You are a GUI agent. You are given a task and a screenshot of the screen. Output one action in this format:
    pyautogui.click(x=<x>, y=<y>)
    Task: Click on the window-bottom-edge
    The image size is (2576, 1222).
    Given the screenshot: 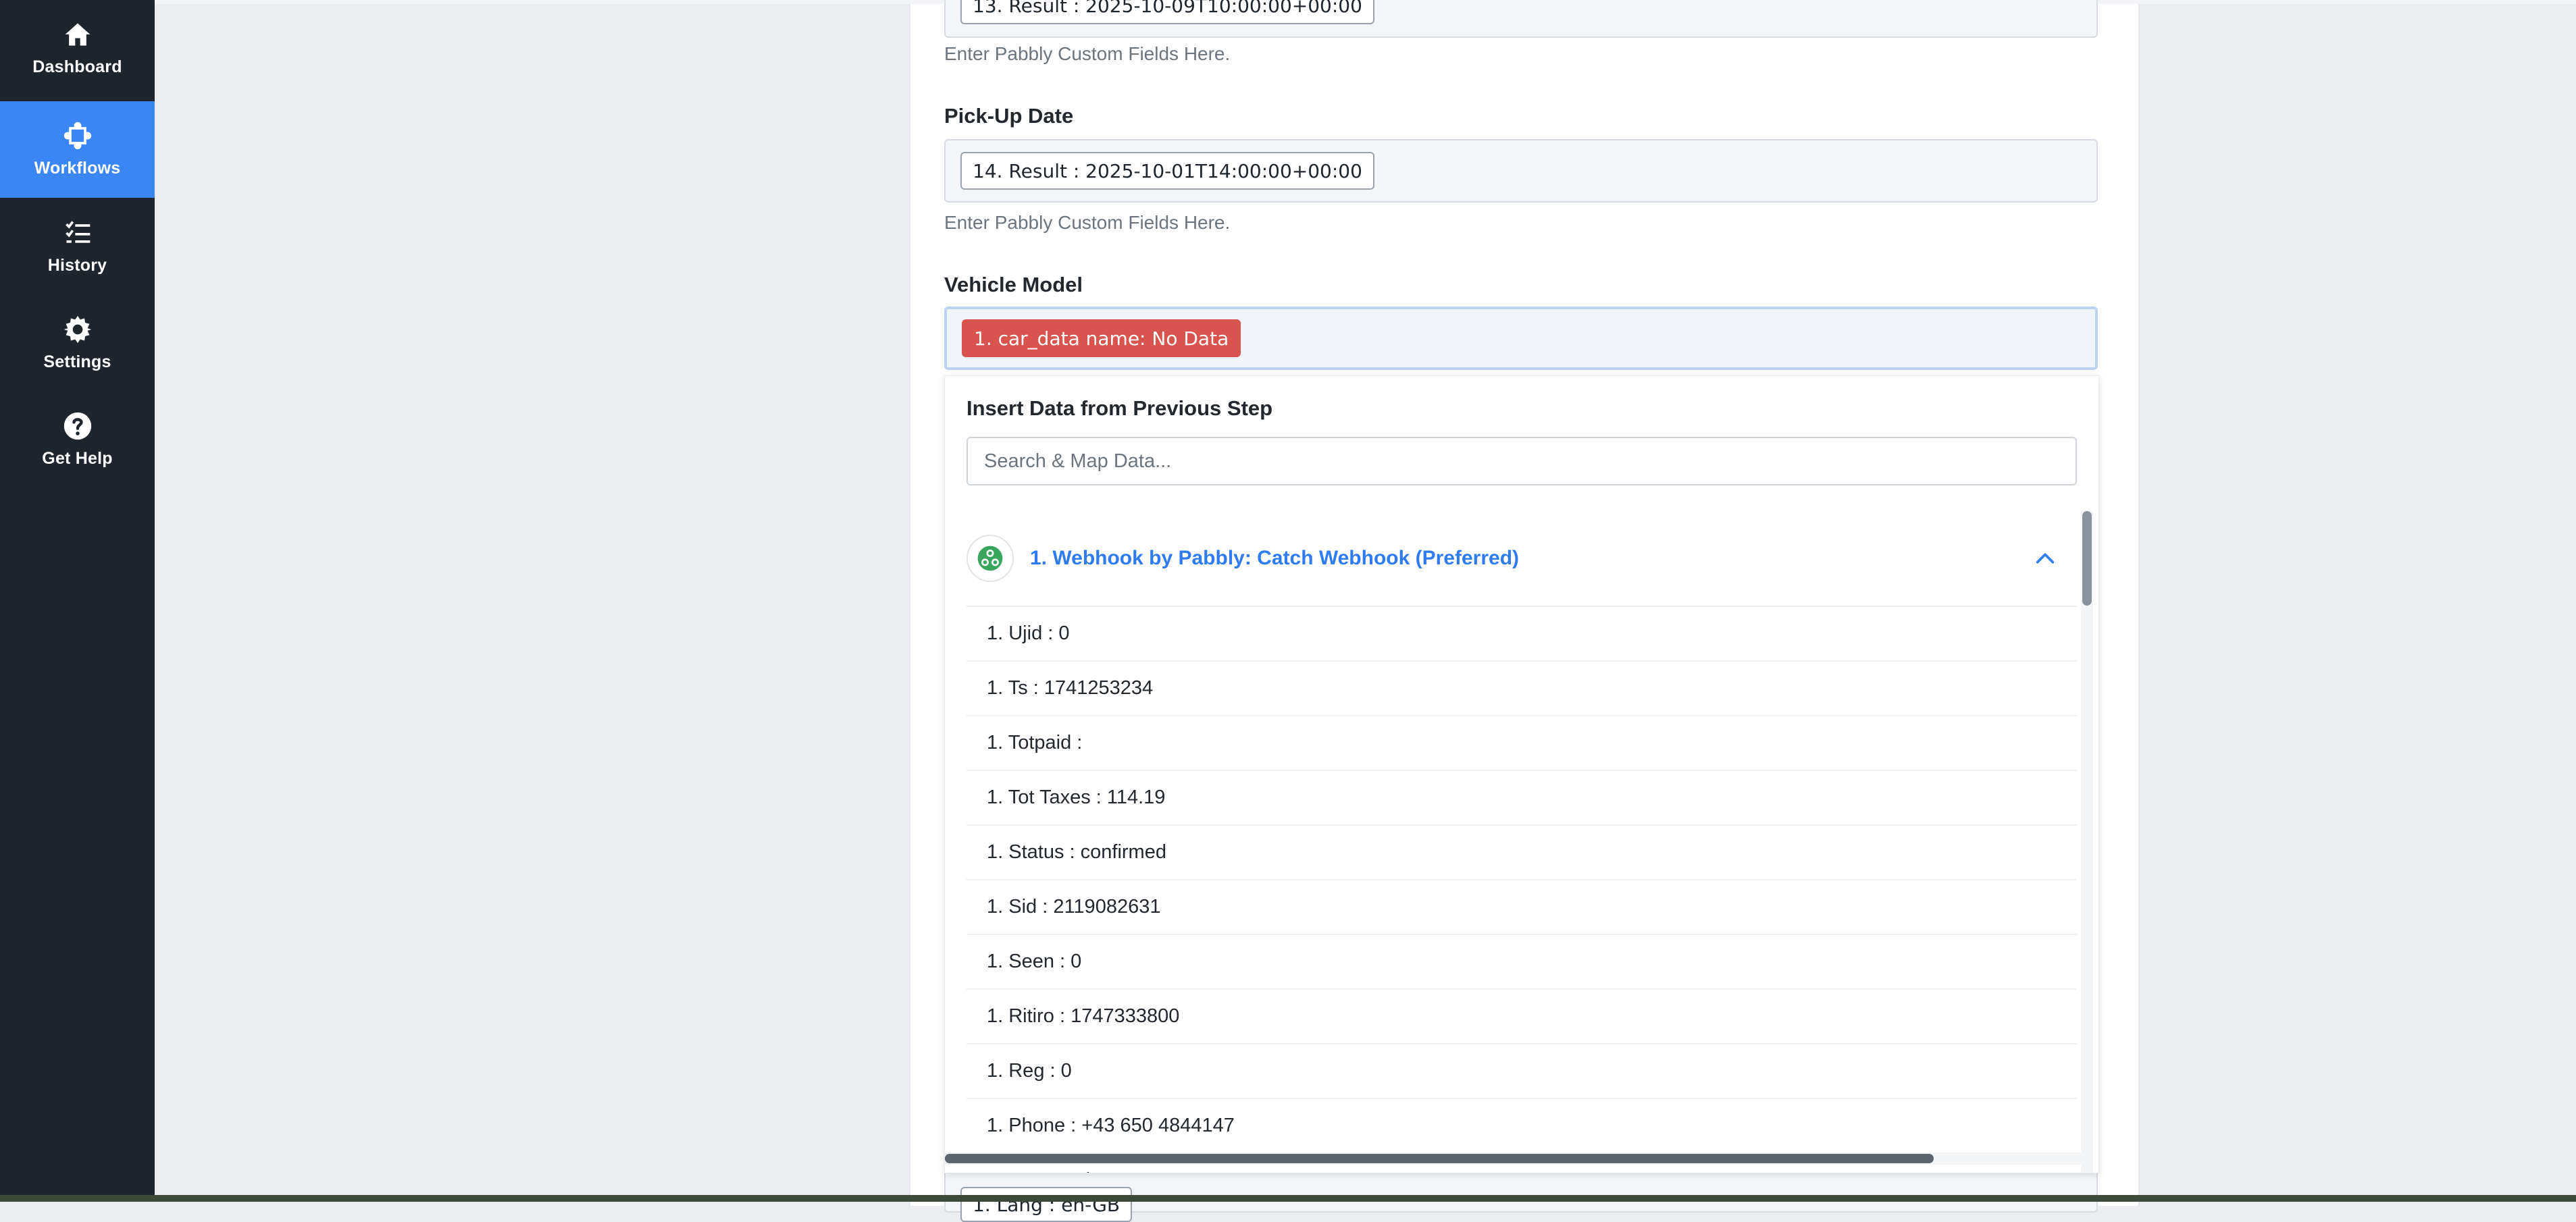 What is the action you would take?
    pyautogui.click(x=1288, y=1198)
    